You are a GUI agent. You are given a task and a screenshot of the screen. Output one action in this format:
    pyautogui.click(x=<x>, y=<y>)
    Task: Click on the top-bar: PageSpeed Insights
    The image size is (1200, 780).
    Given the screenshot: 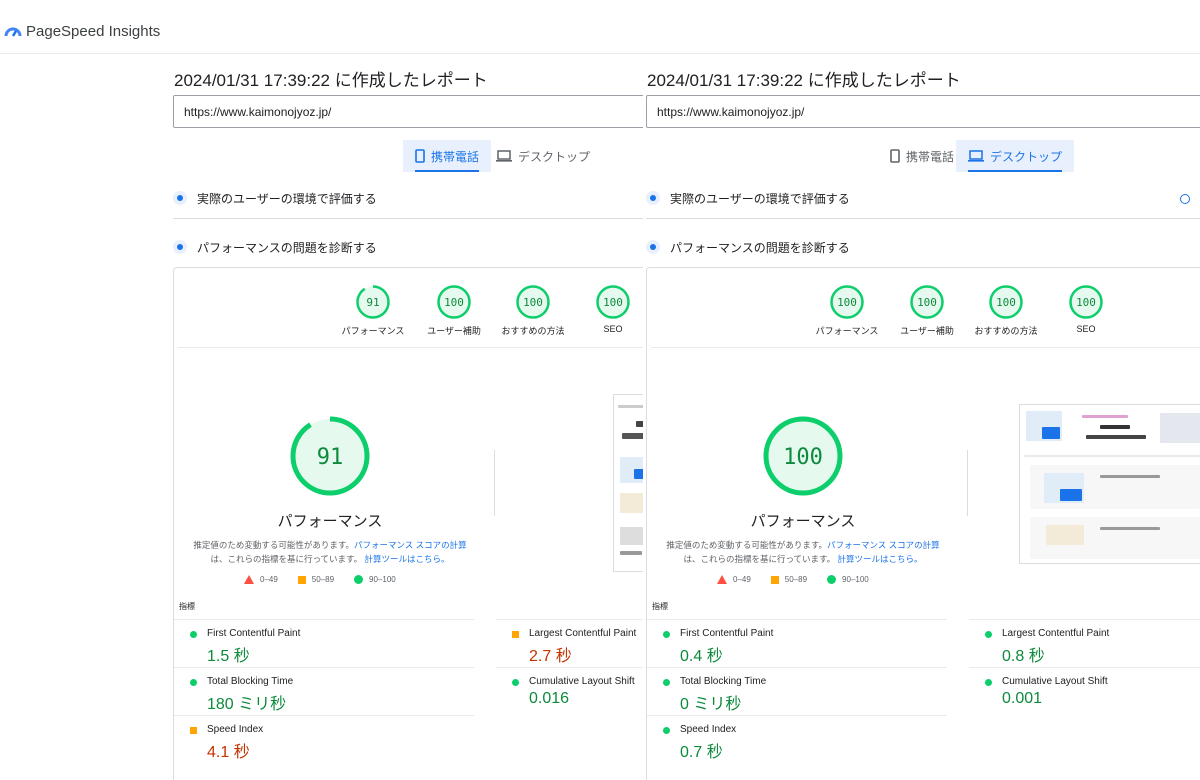 What is the action you would take?
    pyautogui.click(x=600, y=27)
    